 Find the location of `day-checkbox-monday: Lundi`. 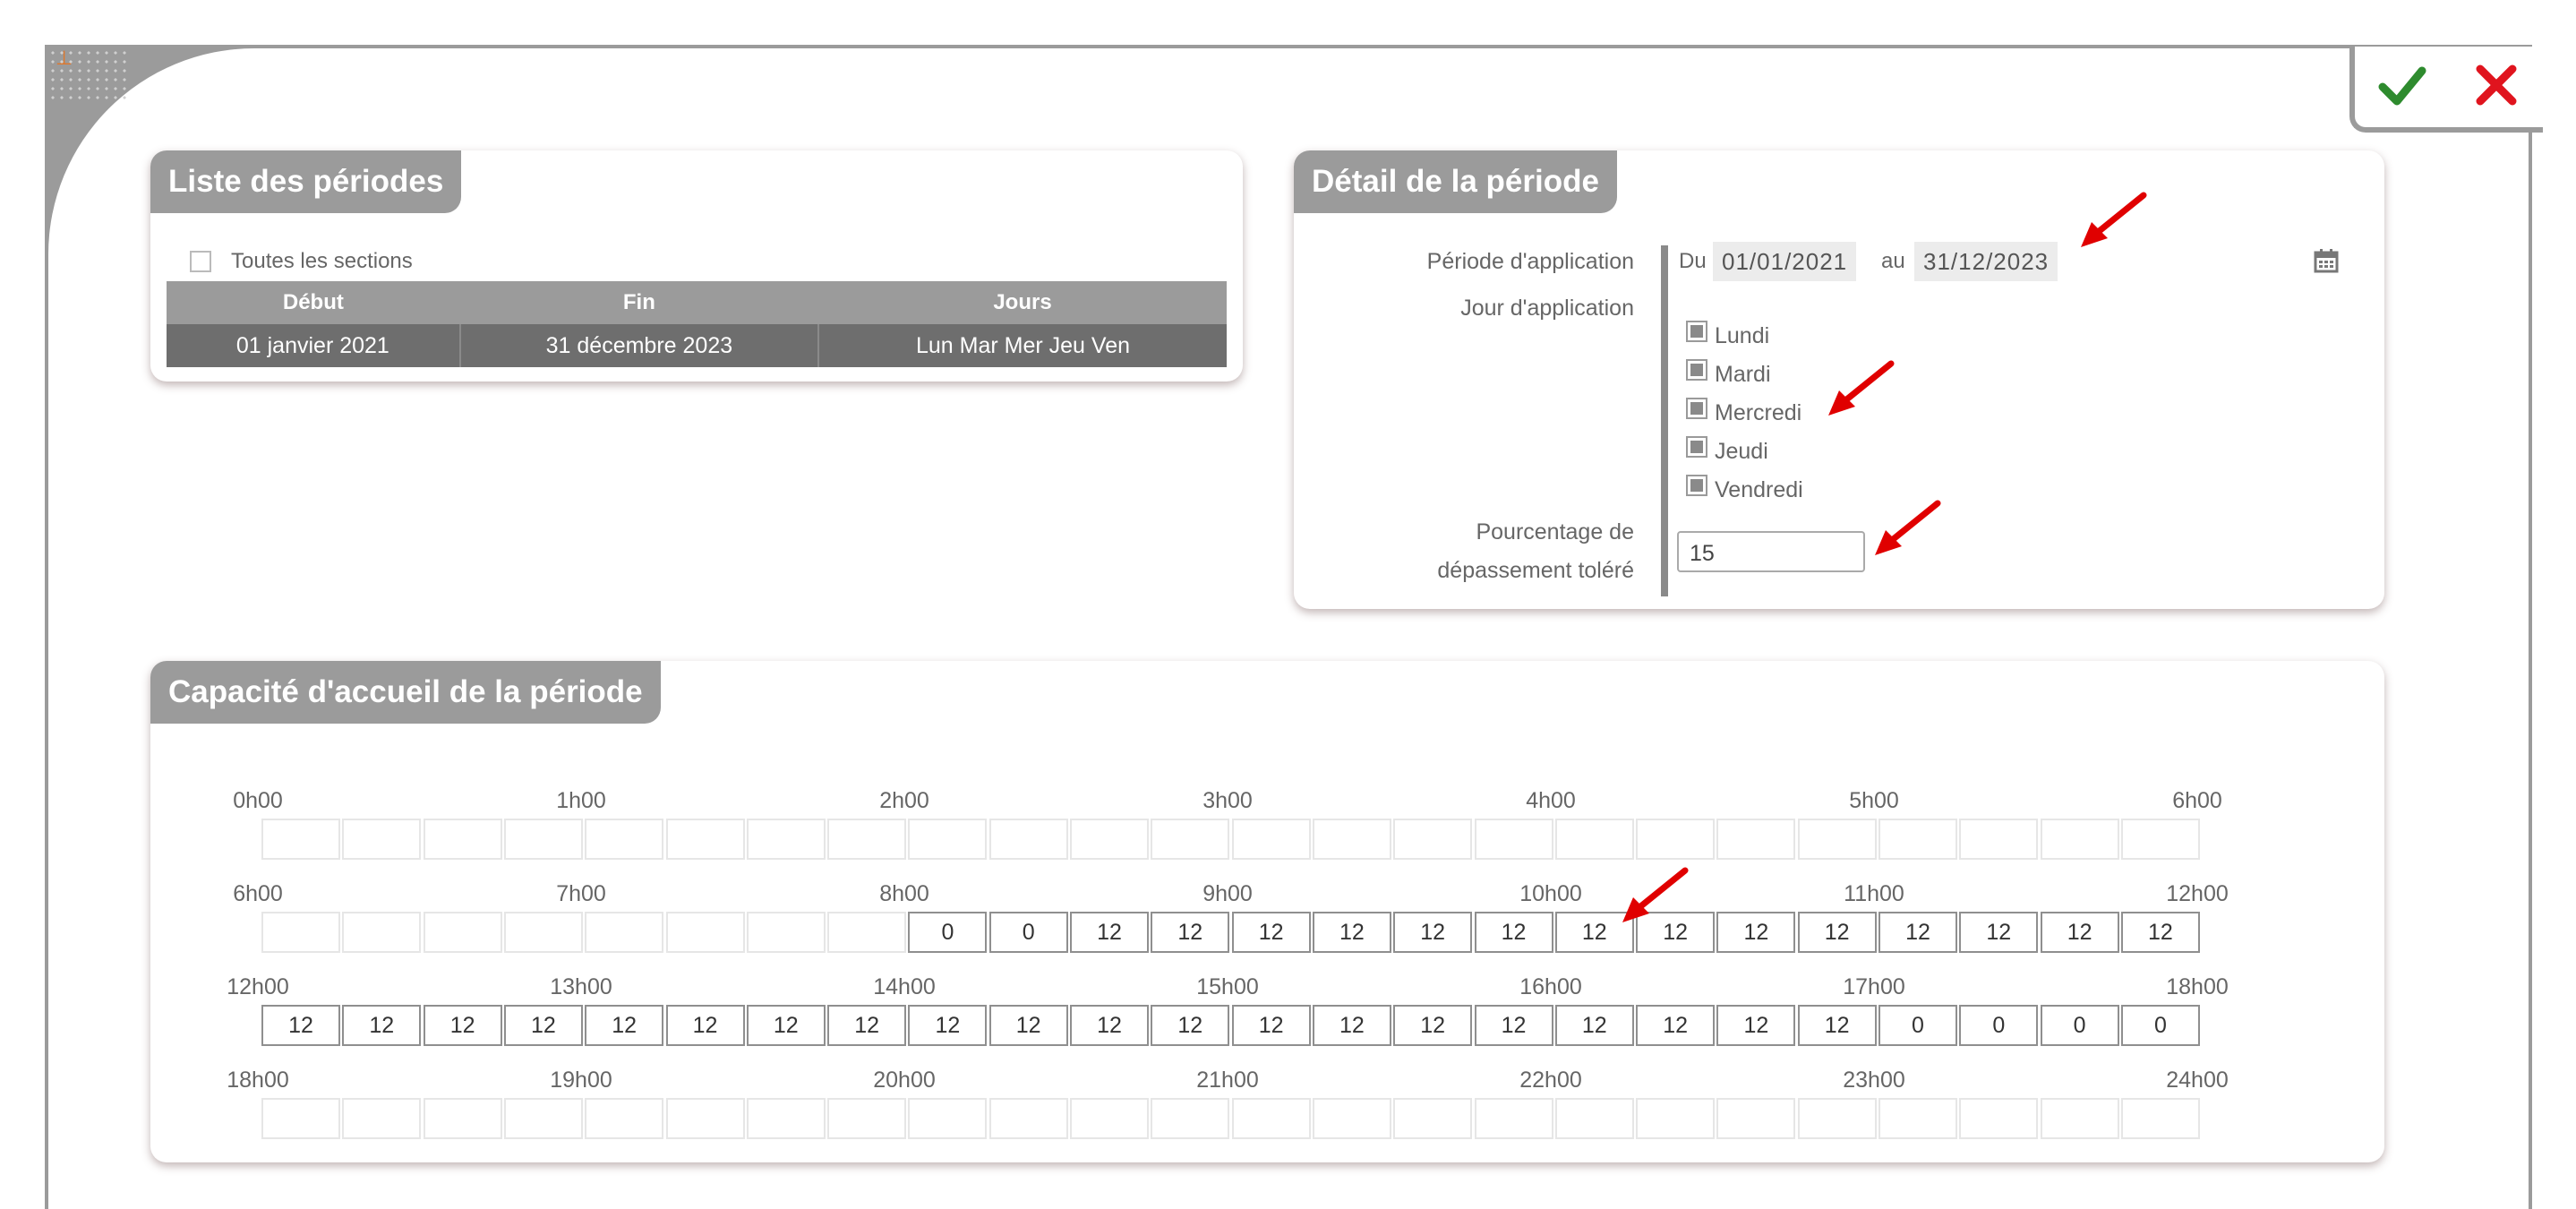

day-checkbox-monday: Lundi is located at coordinates (1728, 334).